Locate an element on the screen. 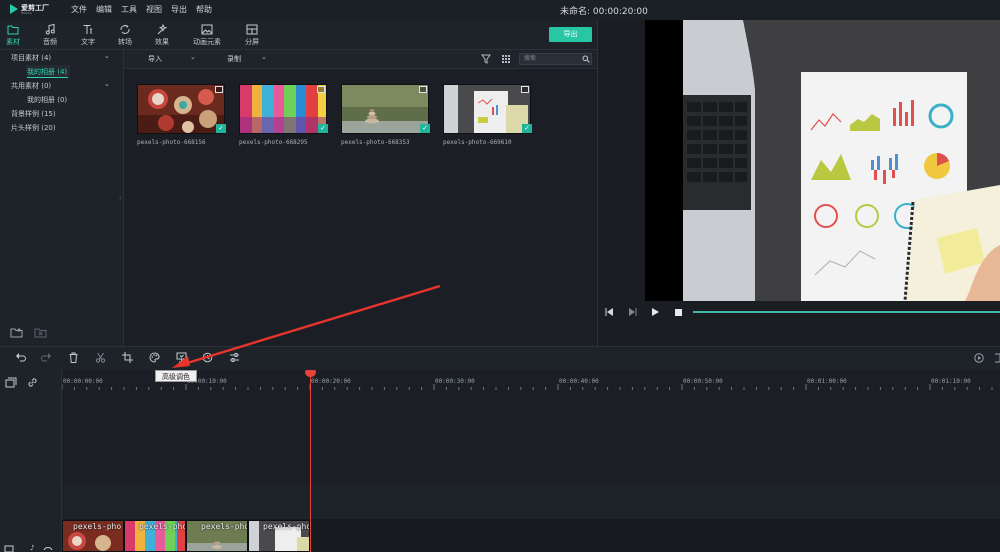 This screenshot has height=552, width=1000. tab-elements: 动画元素 is located at coordinates (207, 34).